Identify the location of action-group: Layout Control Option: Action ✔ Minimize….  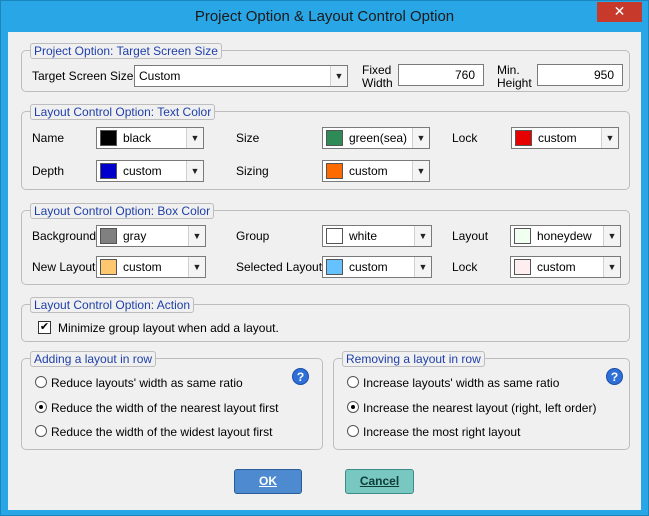
(325, 319).